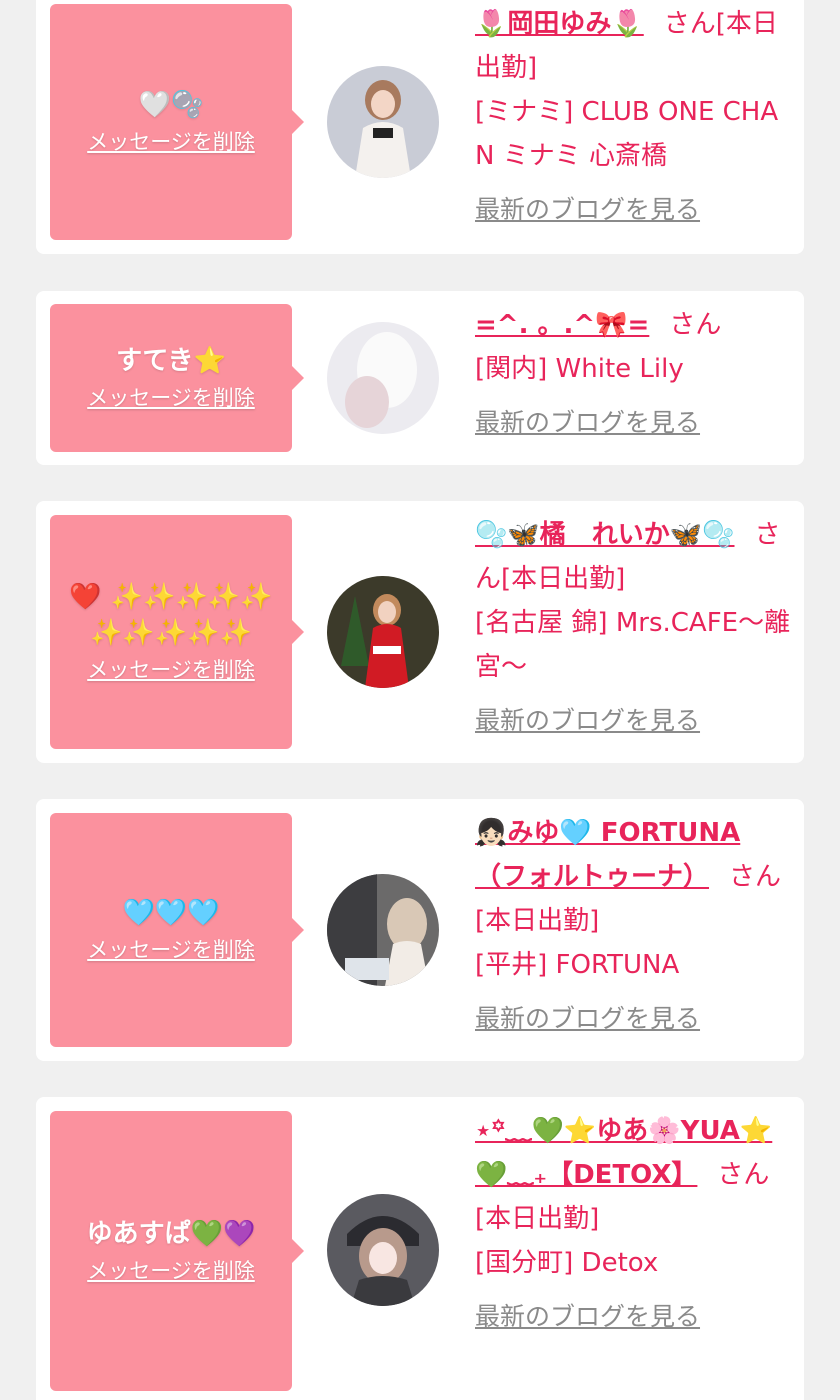 The height and width of the screenshot is (1400, 840). What do you see at coordinates (605, 535) in the screenshot?
I see `cast-name-link: 🫧🦋橘 れいか🦋🫧` at bounding box center [605, 535].